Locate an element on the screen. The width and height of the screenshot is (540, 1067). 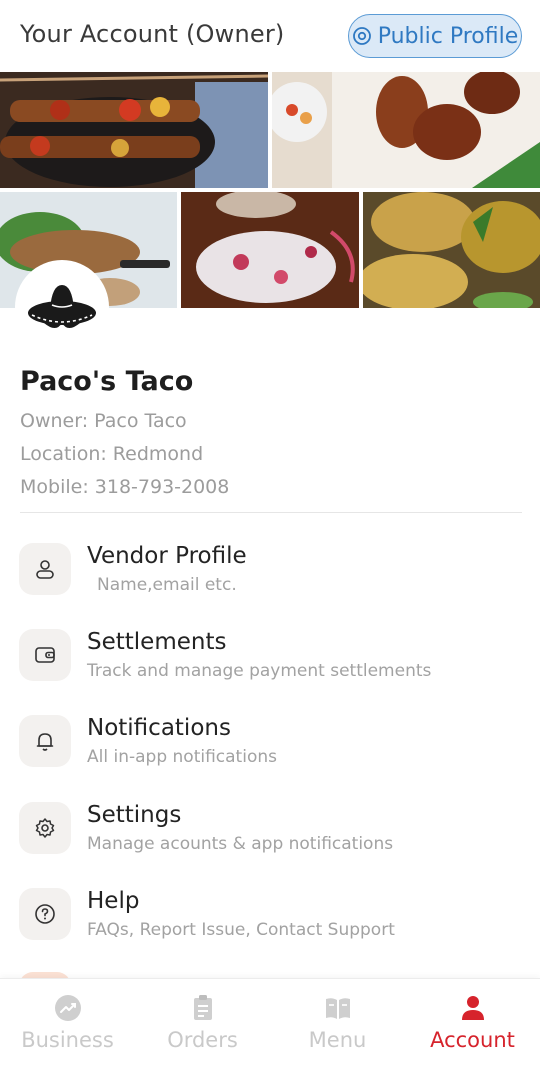
banner-photo-patties is located at coordinates (451, 250).